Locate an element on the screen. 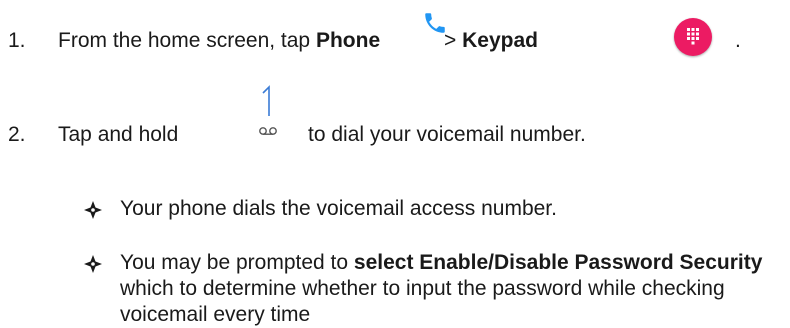 The image size is (790, 328). keypad-label: Keypad is located at coordinates (500, 40).